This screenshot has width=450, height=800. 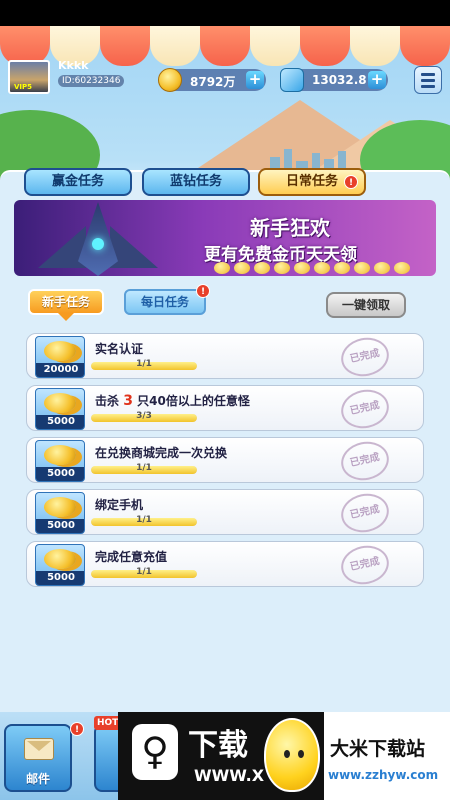 I want to click on watermark-logo-icon: ♀, so click(x=155, y=752).